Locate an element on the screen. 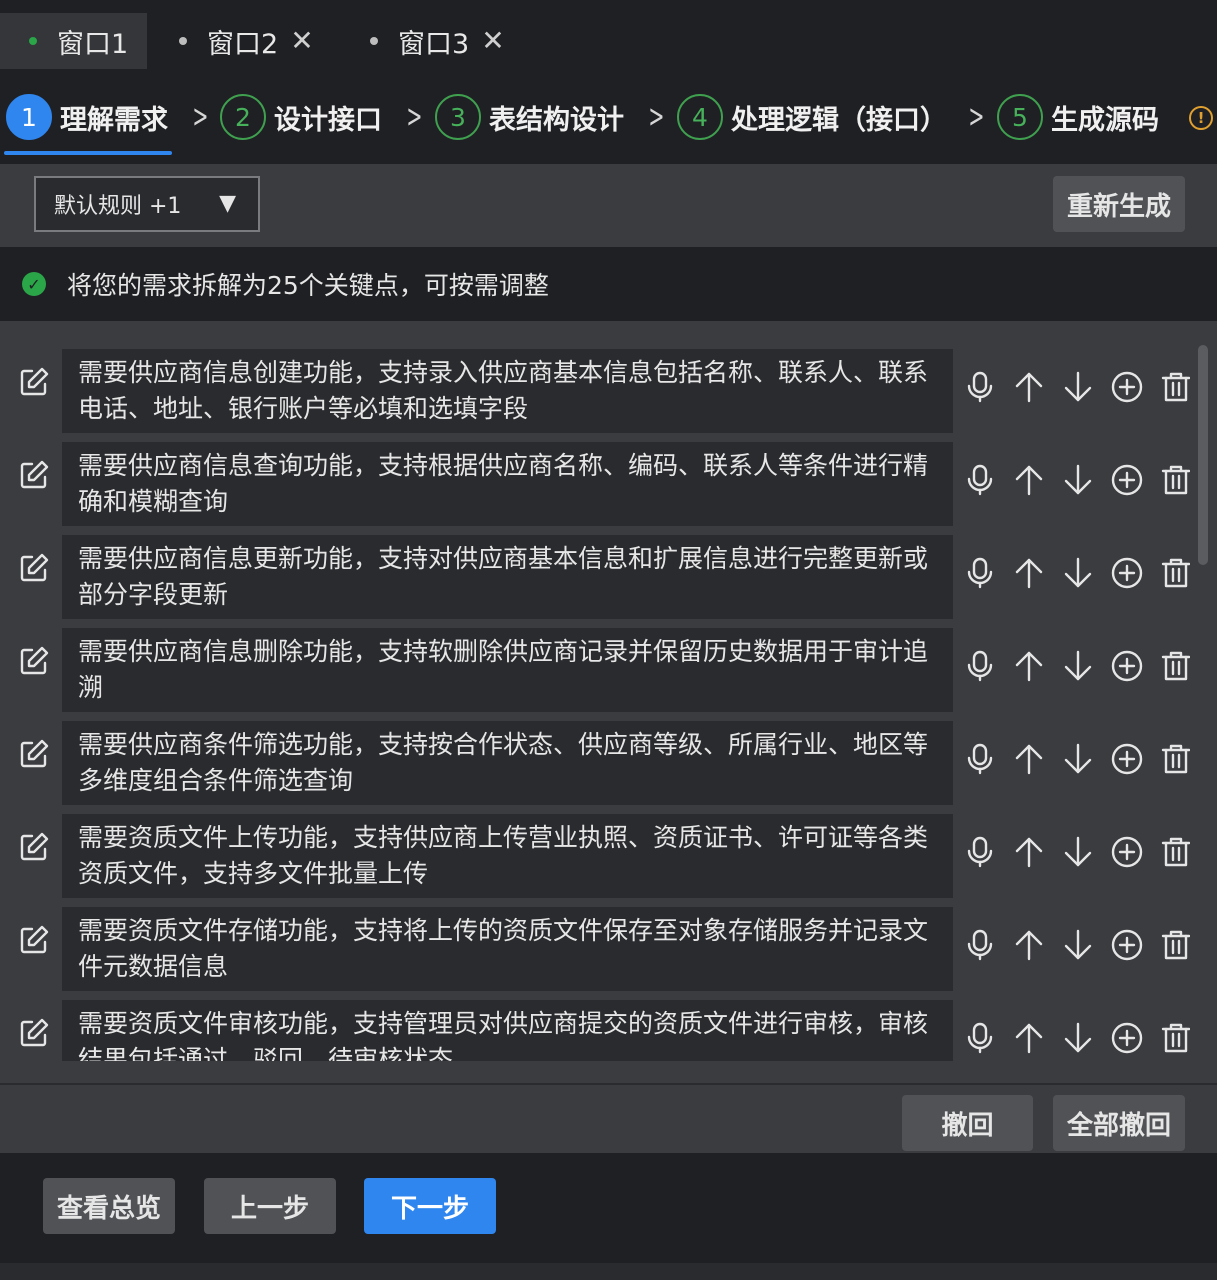  chevron-right-icon: > is located at coordinates (976, 116).